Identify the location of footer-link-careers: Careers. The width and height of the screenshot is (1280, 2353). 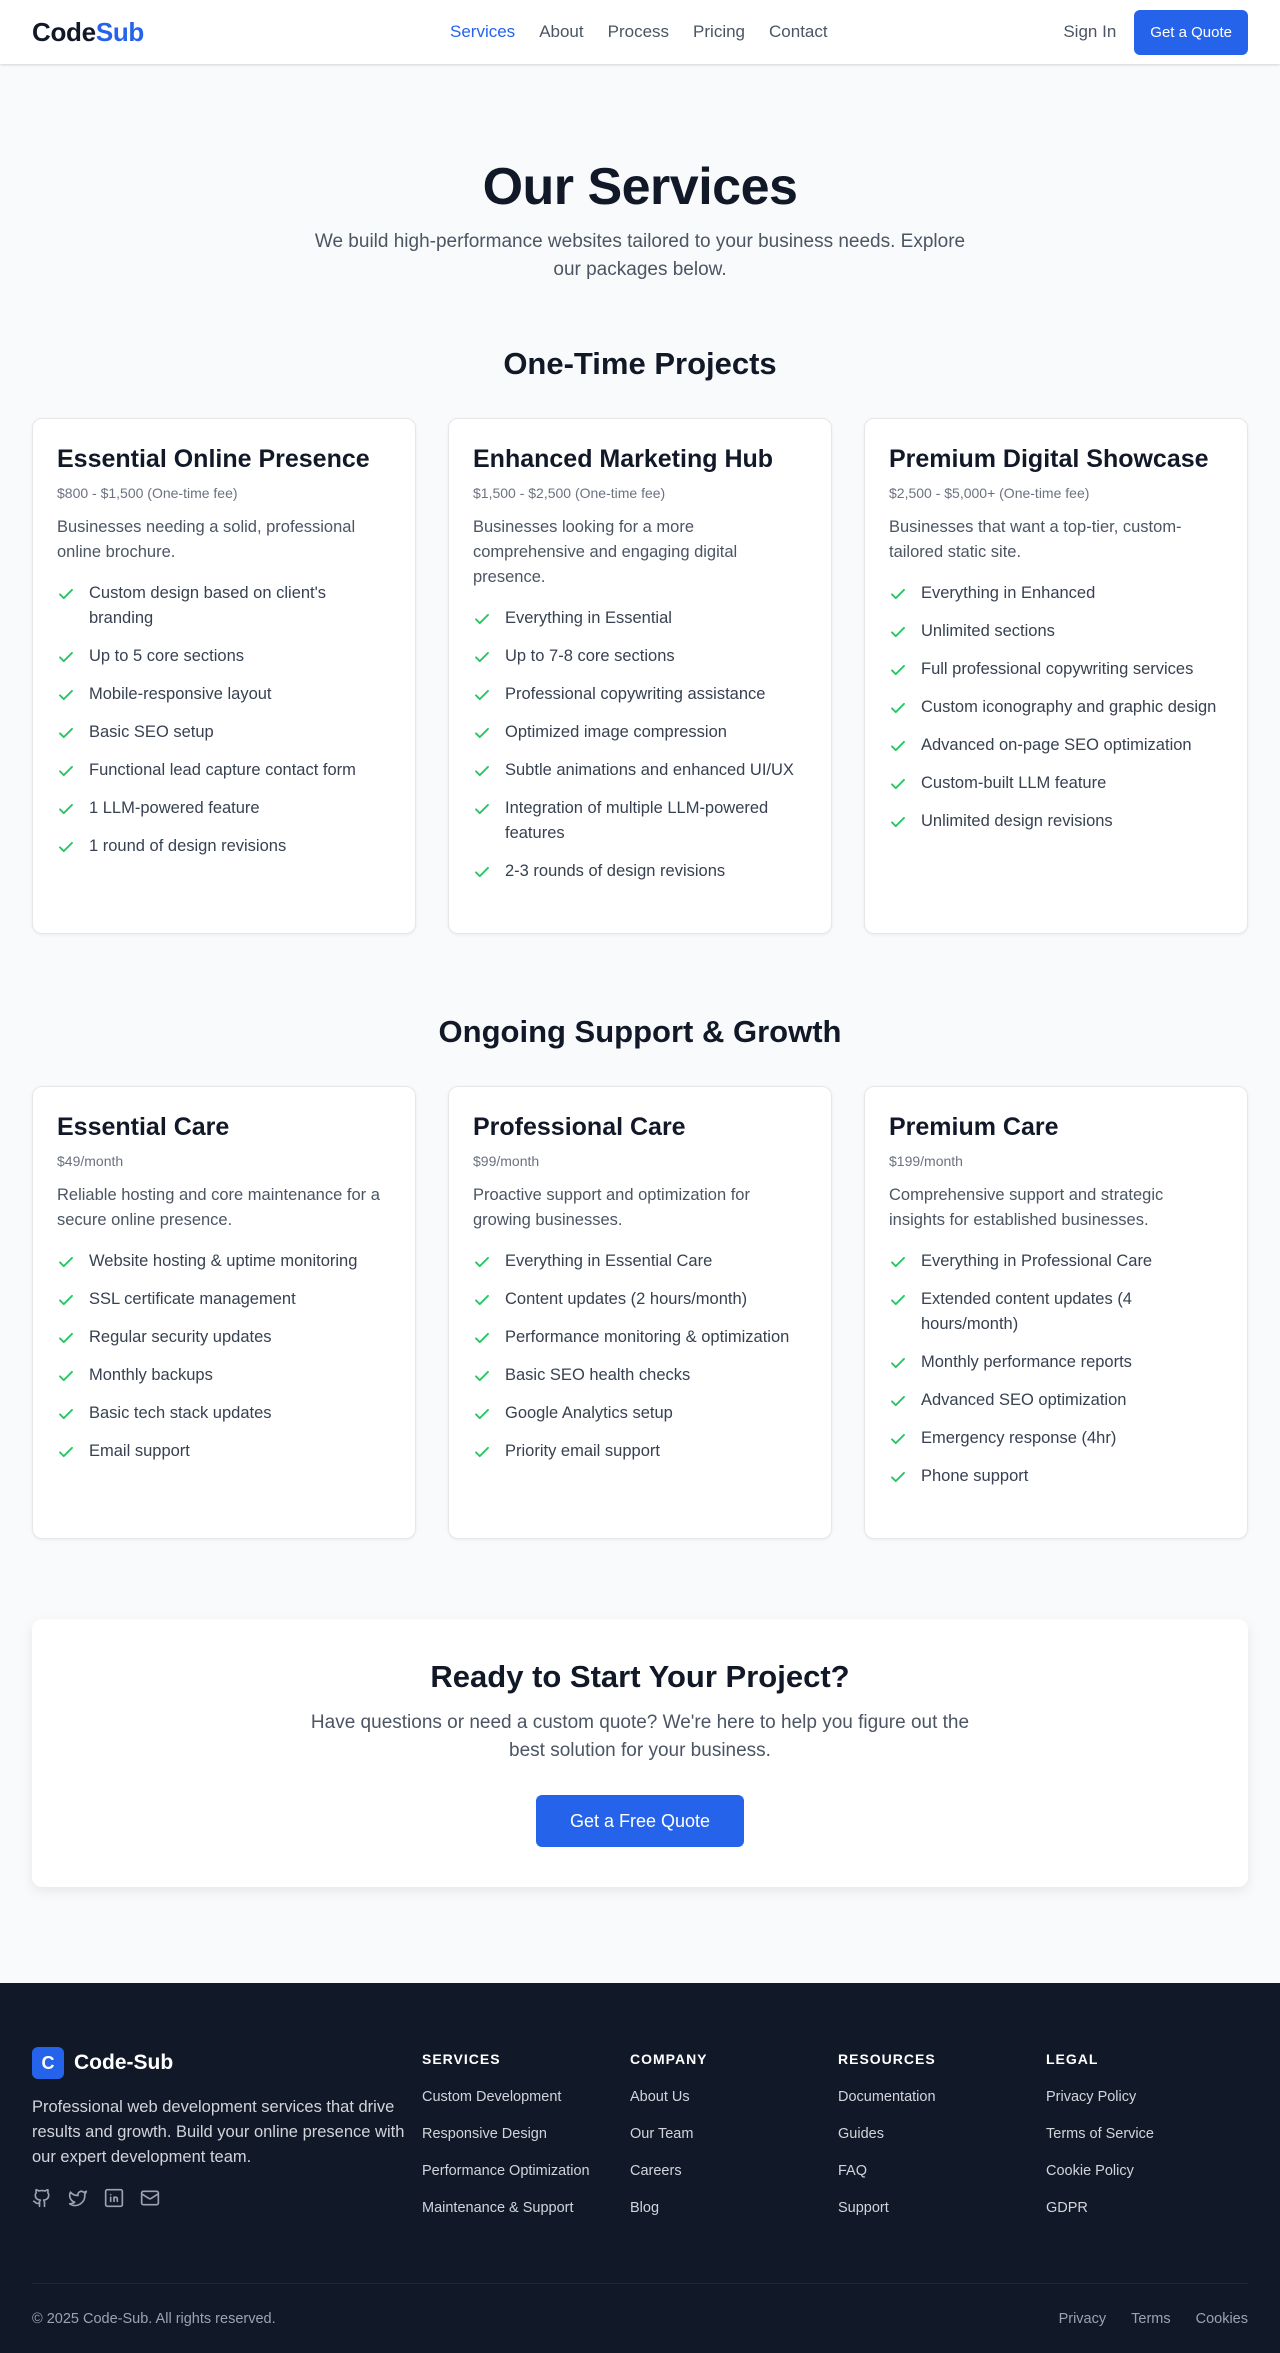
(734, 2171).